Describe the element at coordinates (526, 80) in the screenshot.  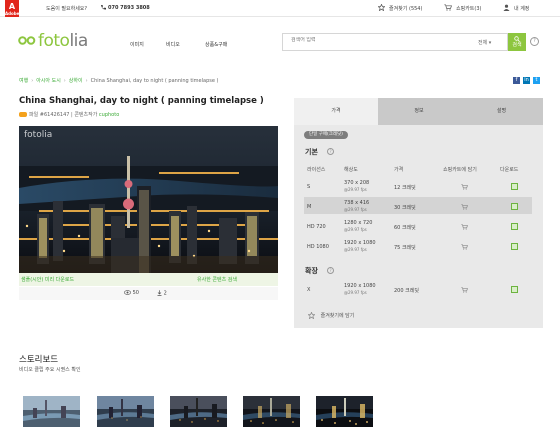
I see `linkedin-icon: in` at that location.